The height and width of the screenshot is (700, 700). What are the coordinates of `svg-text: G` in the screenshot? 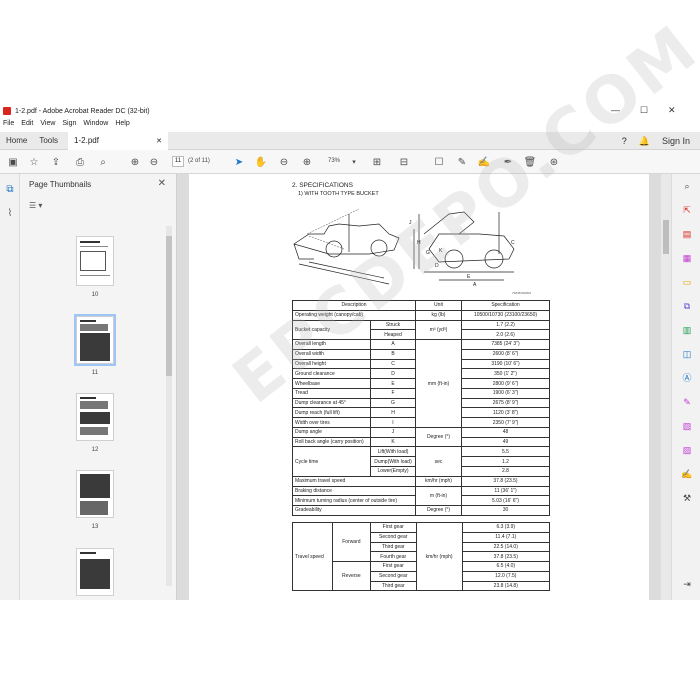 It's located at (428, 253).